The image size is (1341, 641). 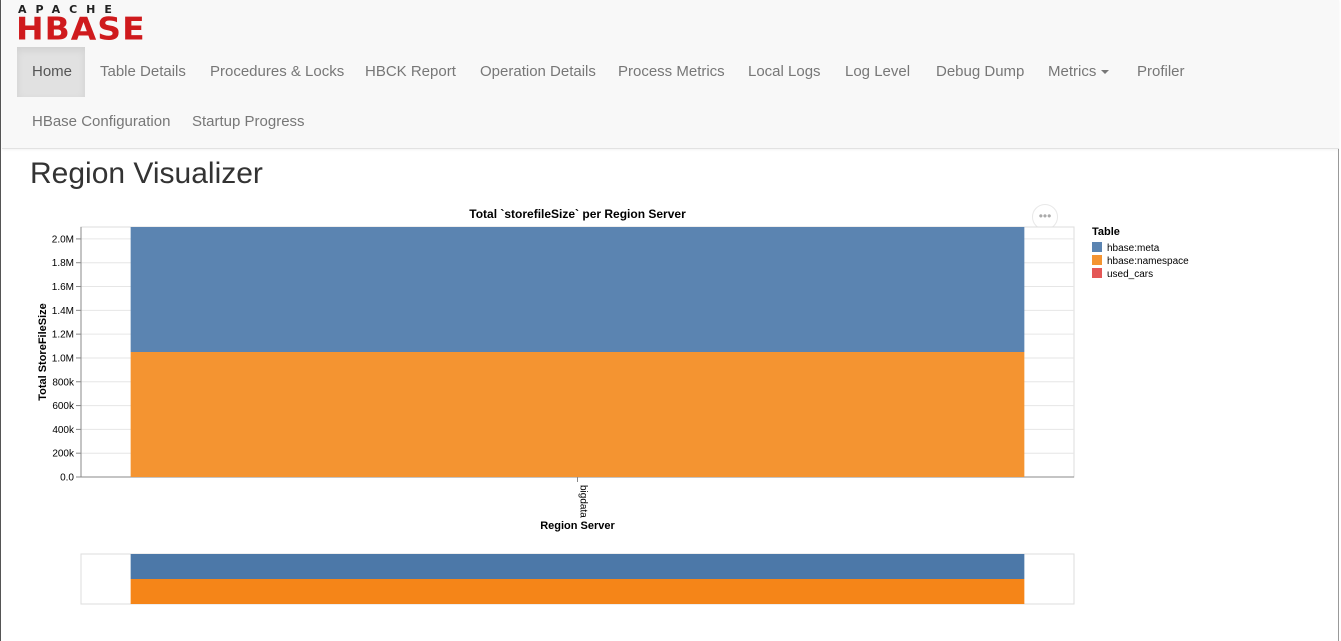 What do you see at coordinates (63, 311) in the screenshot?
I see `y-tick-label: 1.4M` at bounding box center [63, 311].